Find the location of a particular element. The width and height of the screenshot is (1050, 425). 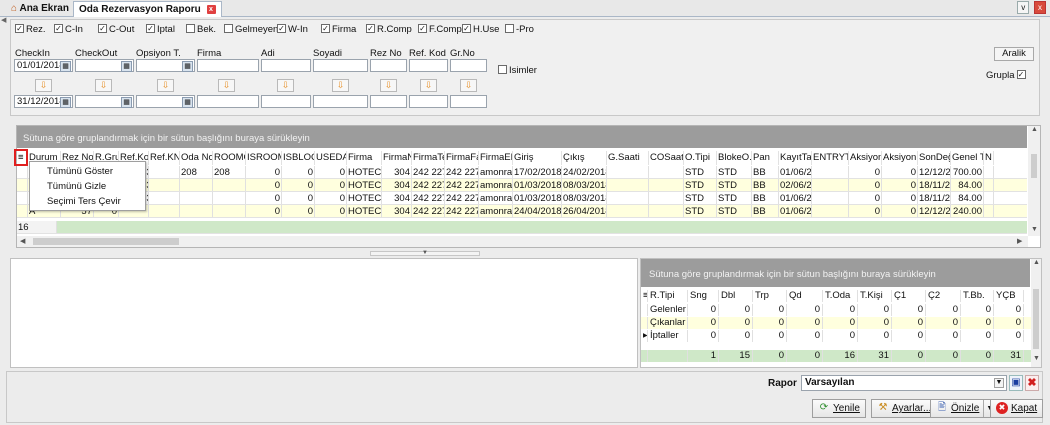

column-header: USEDA is located at coordinates (331, 158).